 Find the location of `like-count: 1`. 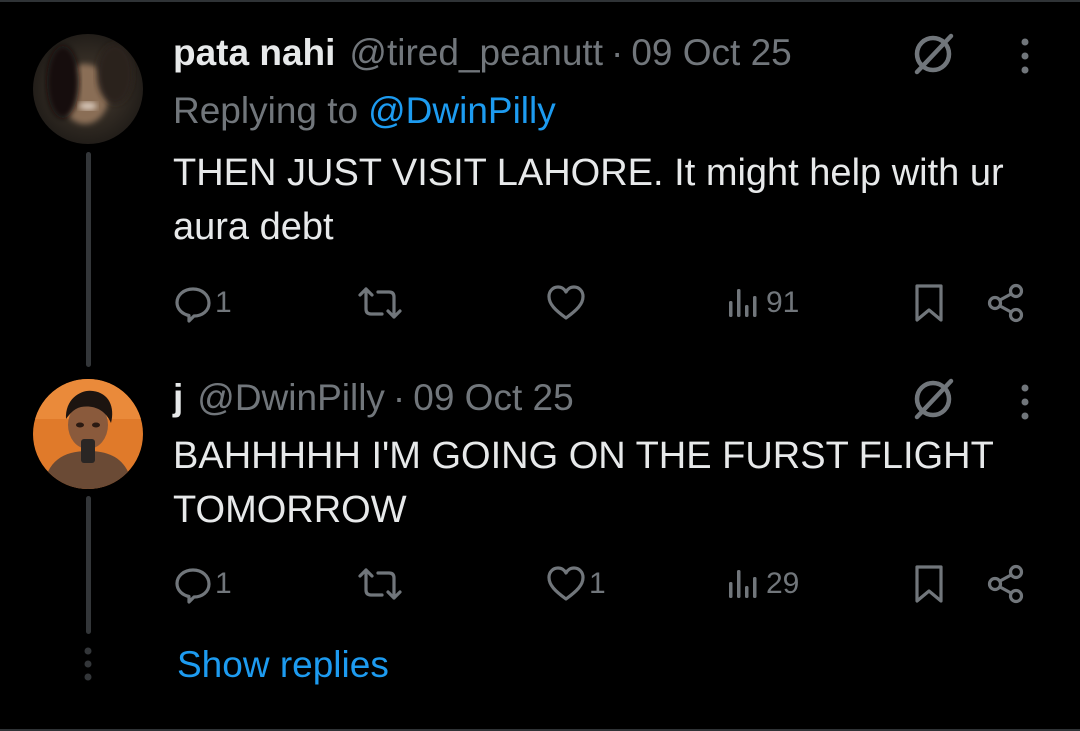

like-count: 1 is located at coordinates (597, 583).